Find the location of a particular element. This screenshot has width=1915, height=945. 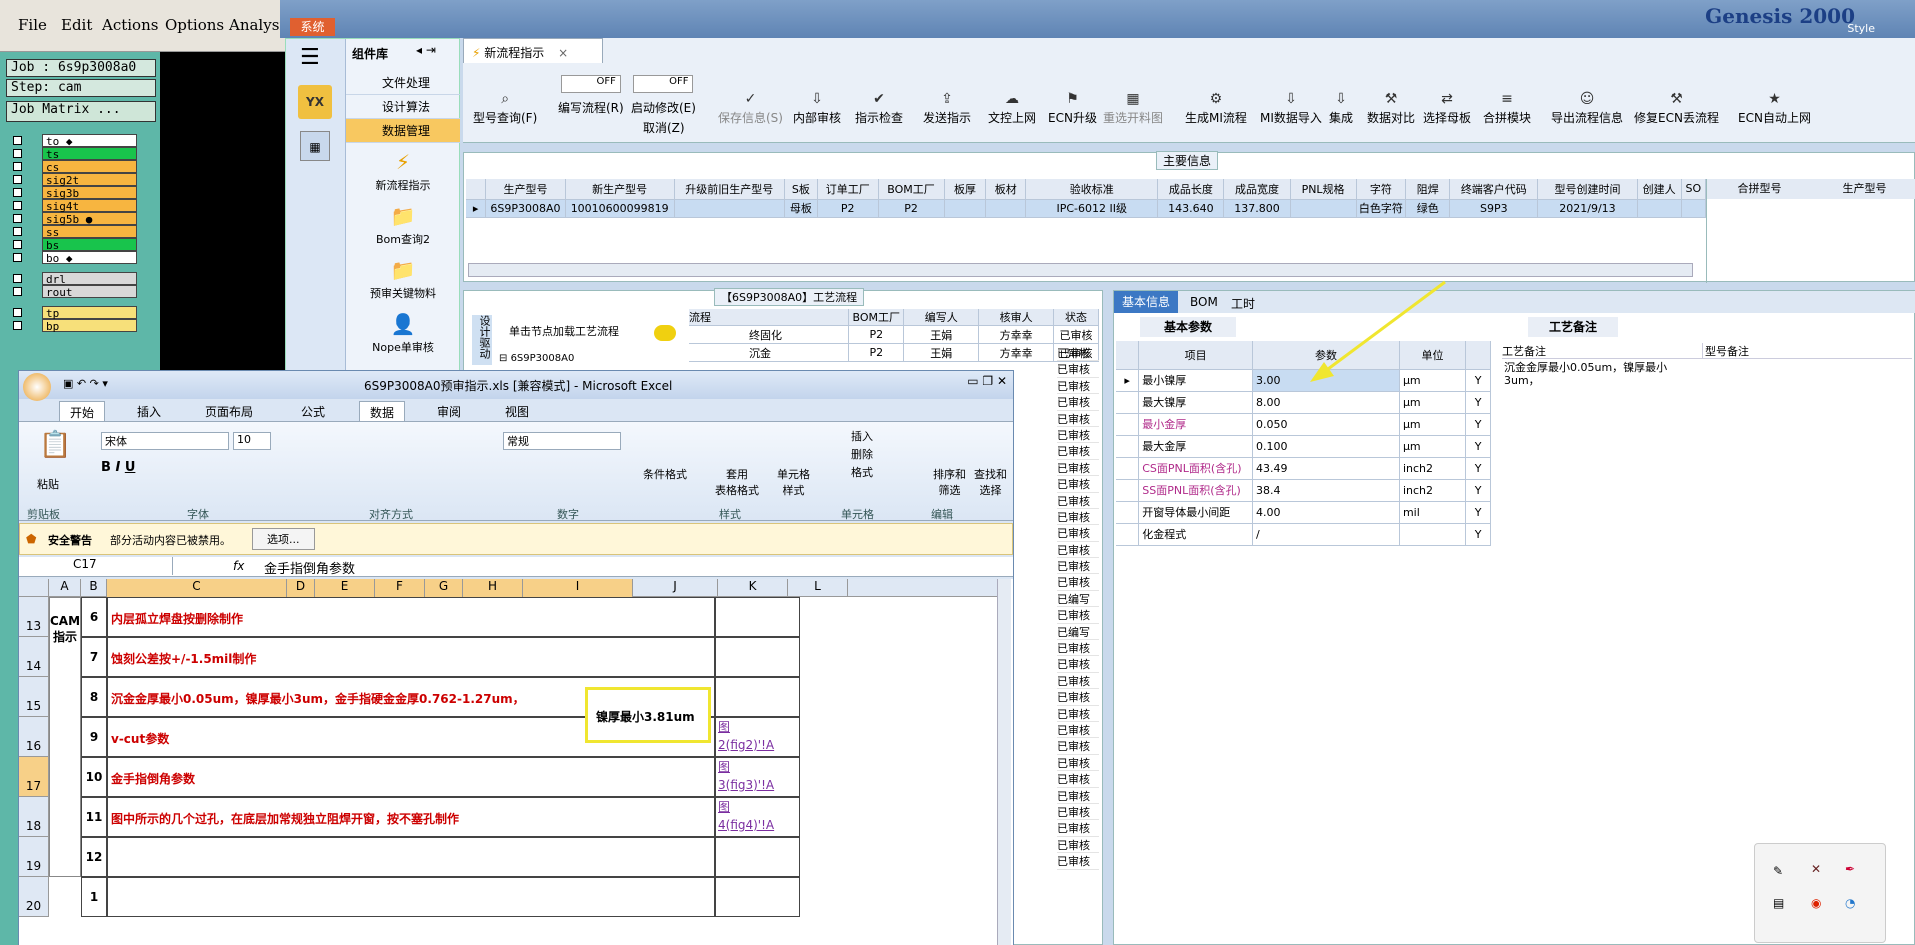

cell-c: 蚀刻公差按+/-1.5mil制作 is located at coordinates (411, 657).